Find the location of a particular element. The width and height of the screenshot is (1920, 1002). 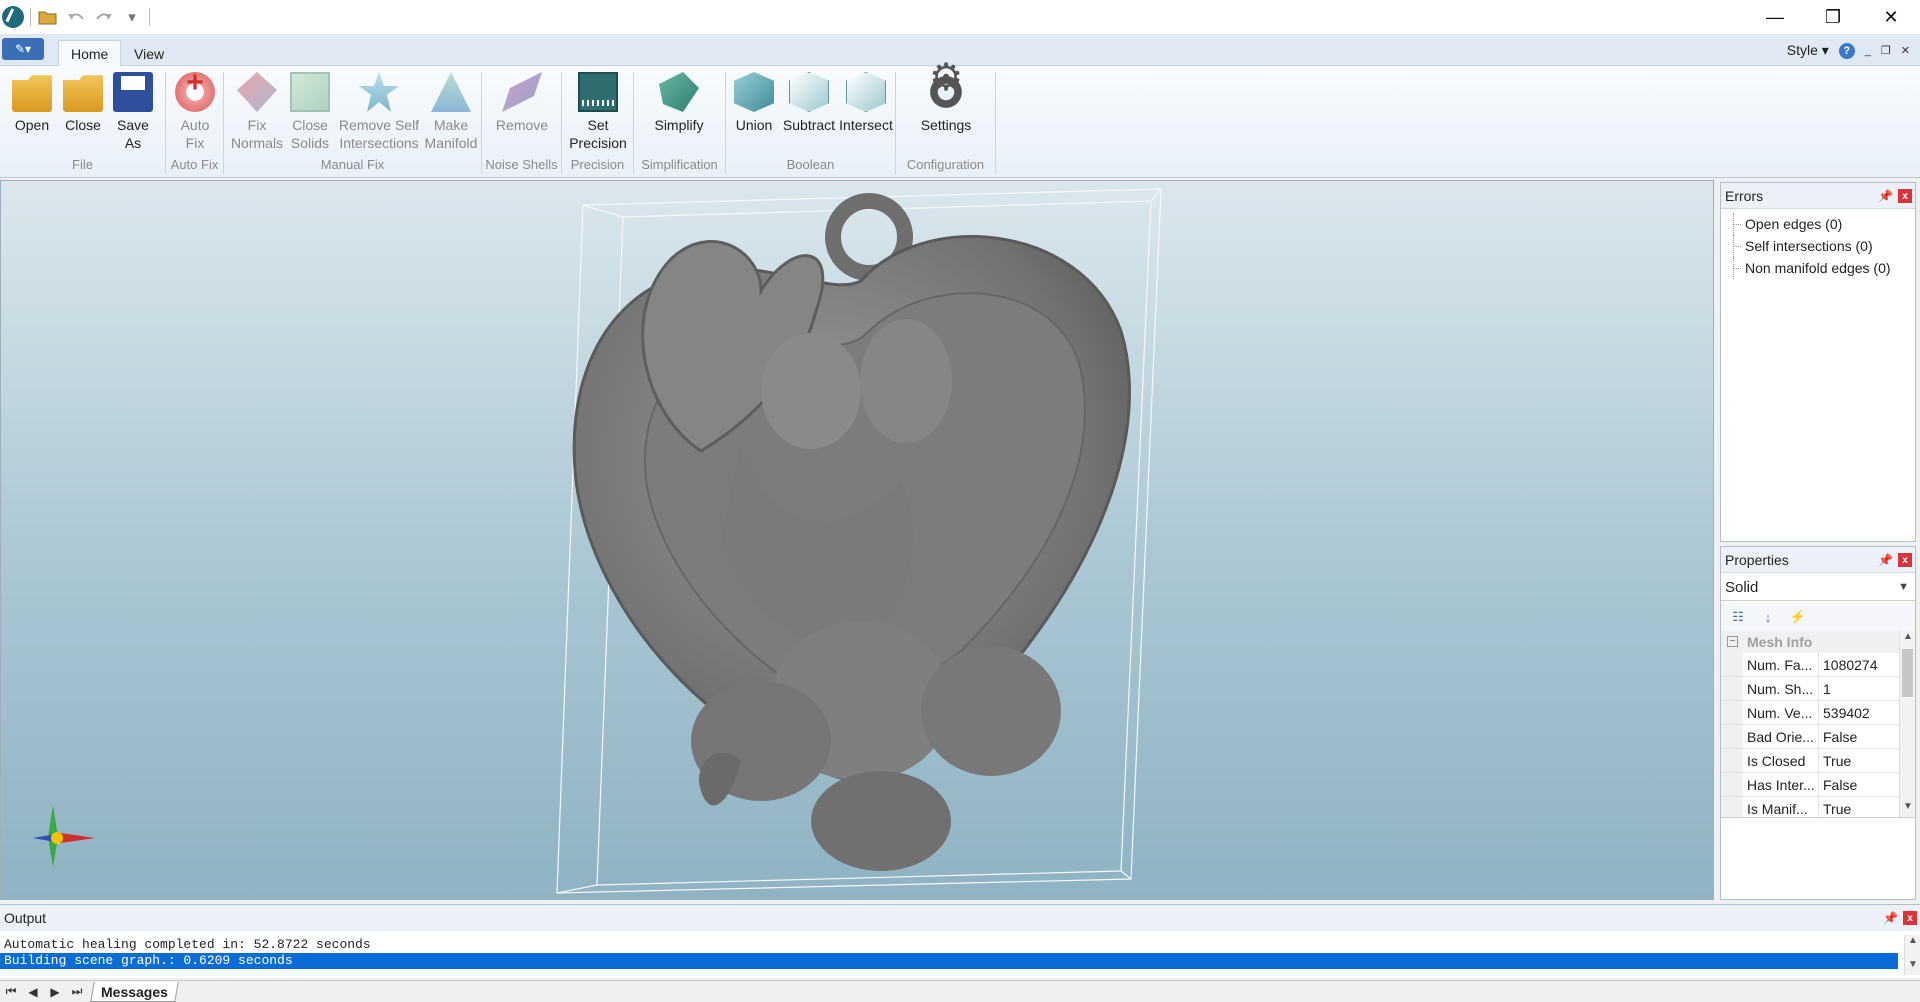

previous-tab-icon: ◀ is located at coordinates (33, 992).